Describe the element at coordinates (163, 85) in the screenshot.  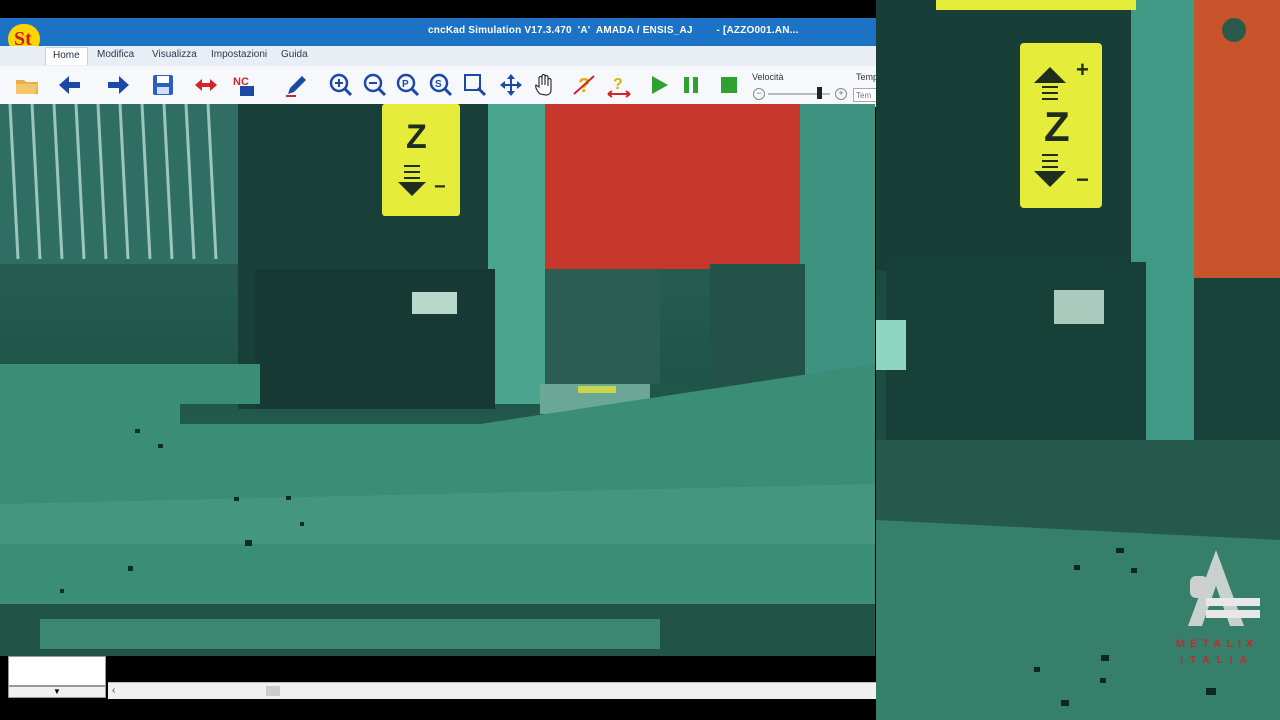
I see `save-icon` at that location.